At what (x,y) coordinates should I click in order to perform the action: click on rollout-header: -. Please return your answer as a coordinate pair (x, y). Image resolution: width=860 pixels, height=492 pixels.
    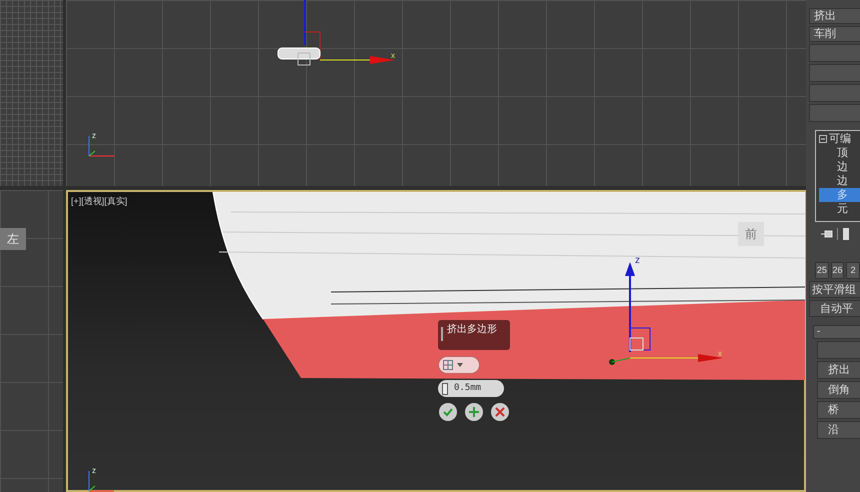
    Looking at the image, I should click on (836, 332).